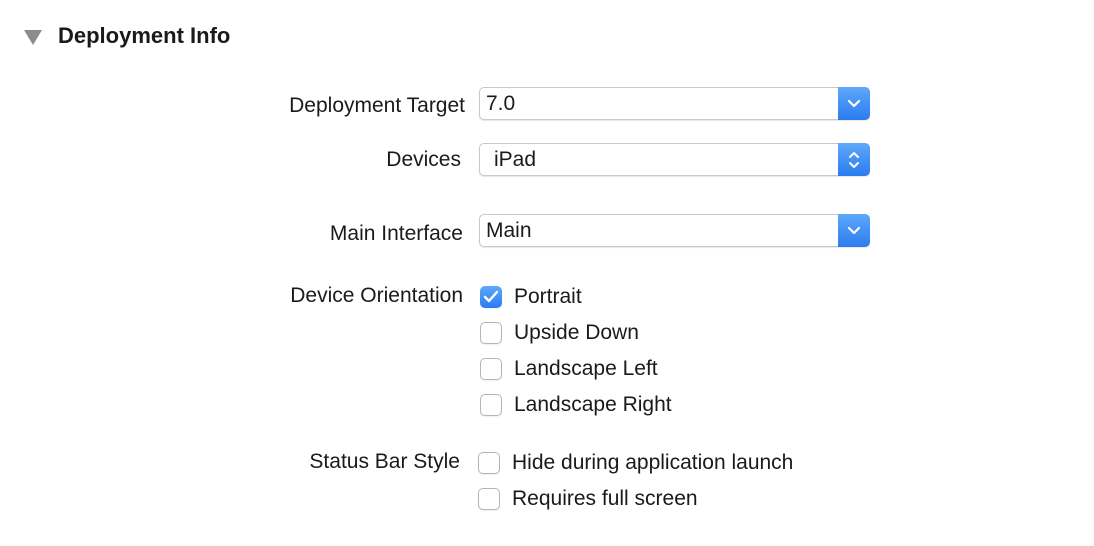 Image resolution: width=1094 pixels, height=546 pixels. I want to click on requires-full-screen-label: Requires full screen, so click(605, 498).